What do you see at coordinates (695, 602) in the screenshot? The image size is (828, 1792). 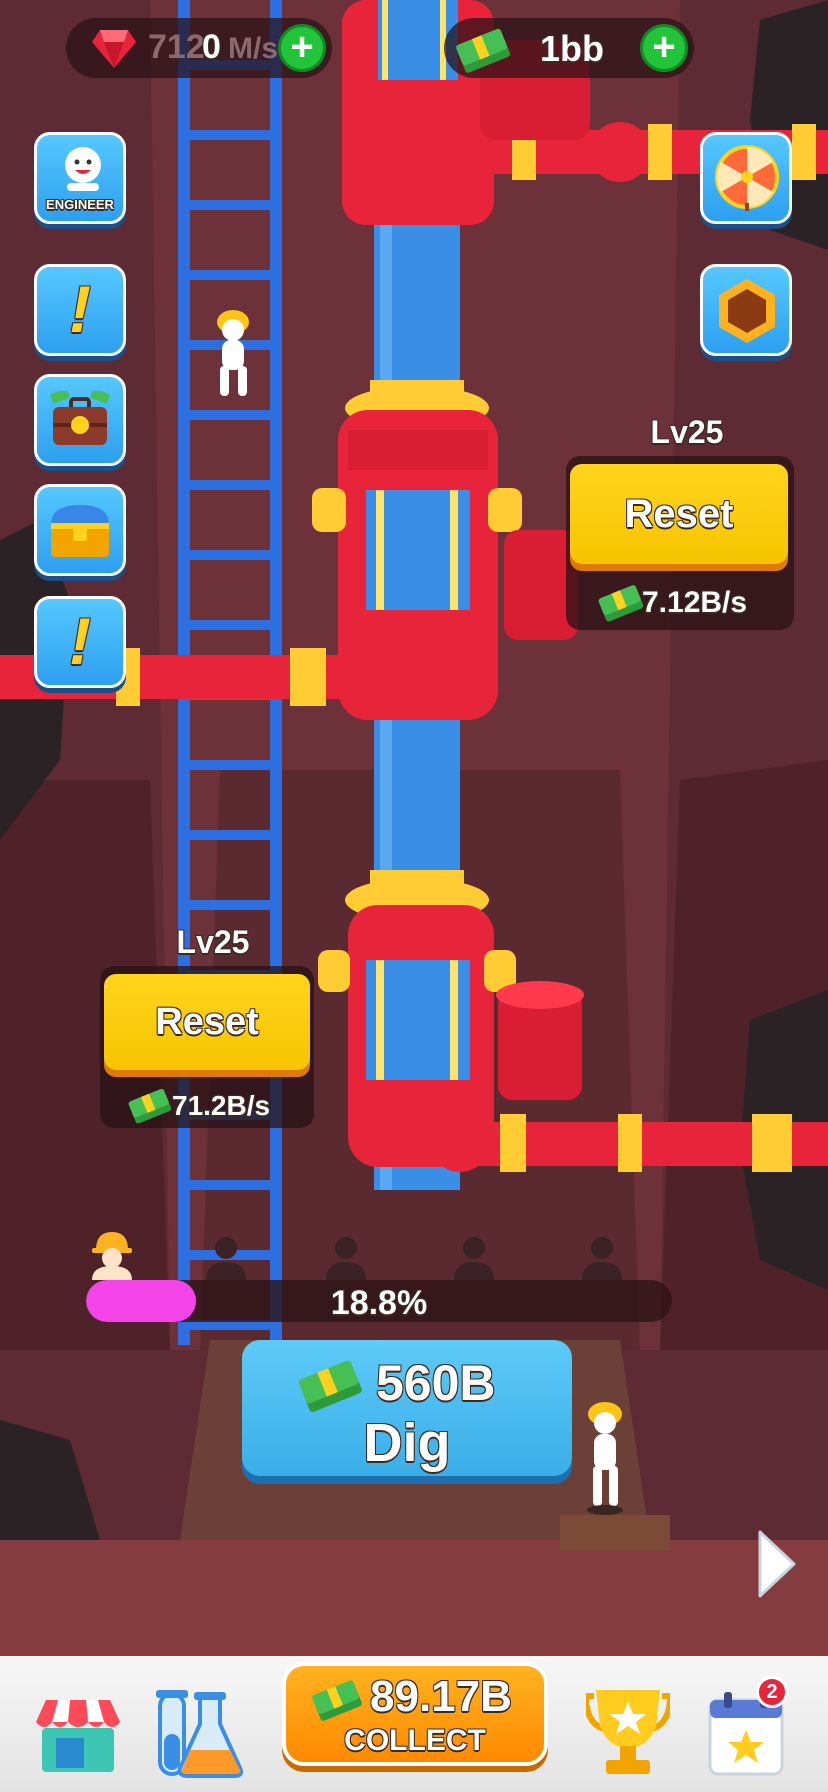 I see `upgrade-rate-1: 7.12B/s` at bounding box center [695, 602].